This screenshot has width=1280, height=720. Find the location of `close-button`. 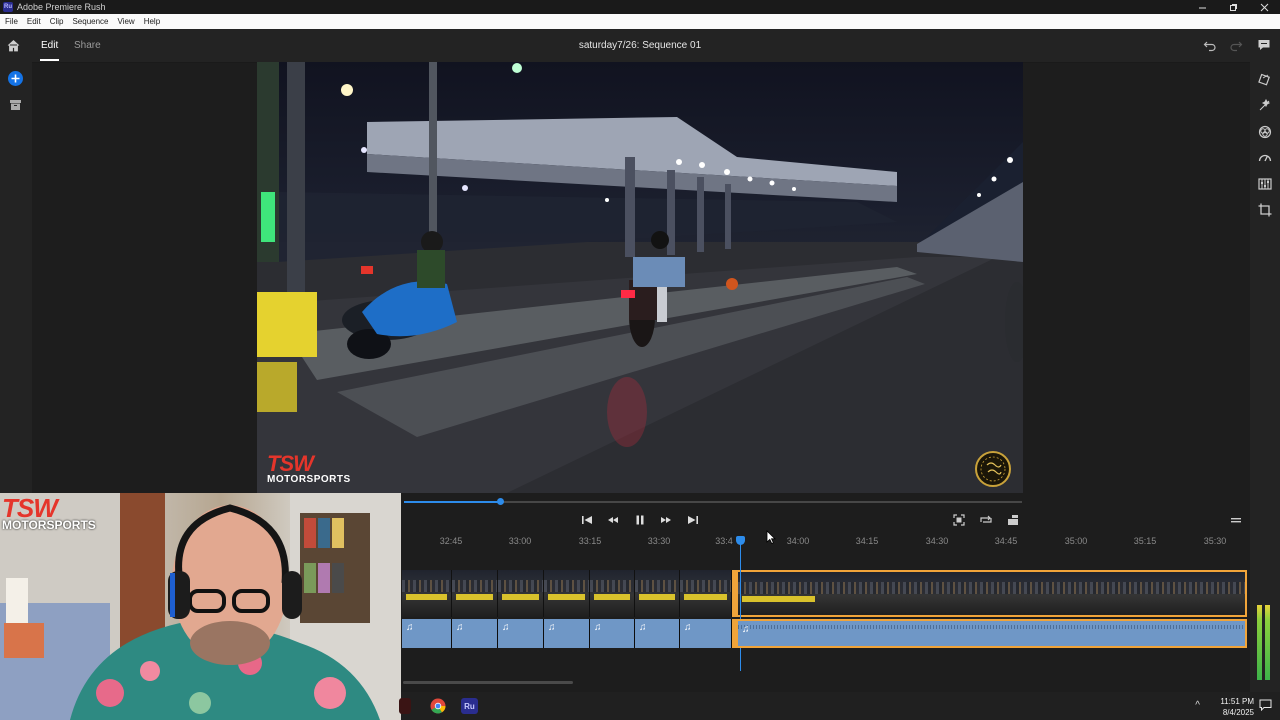

close-button is located at coordinates (1264, 7).